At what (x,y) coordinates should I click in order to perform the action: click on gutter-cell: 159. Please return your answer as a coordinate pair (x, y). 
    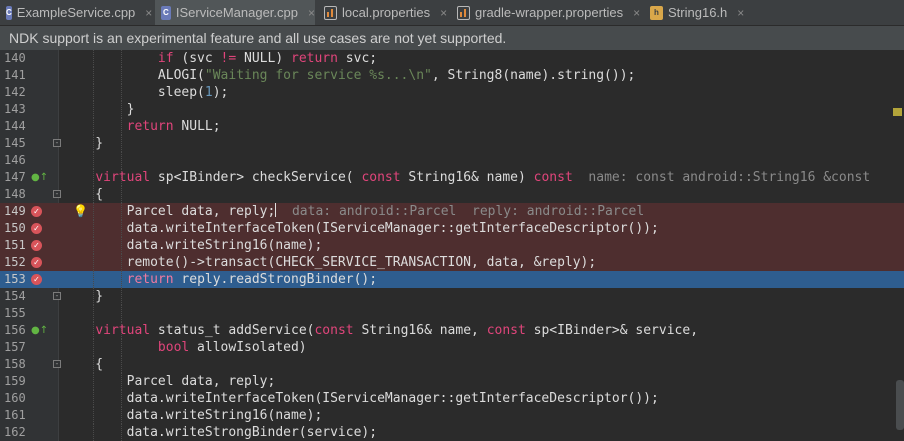
    Looking at the image, I should click on (29, 381).